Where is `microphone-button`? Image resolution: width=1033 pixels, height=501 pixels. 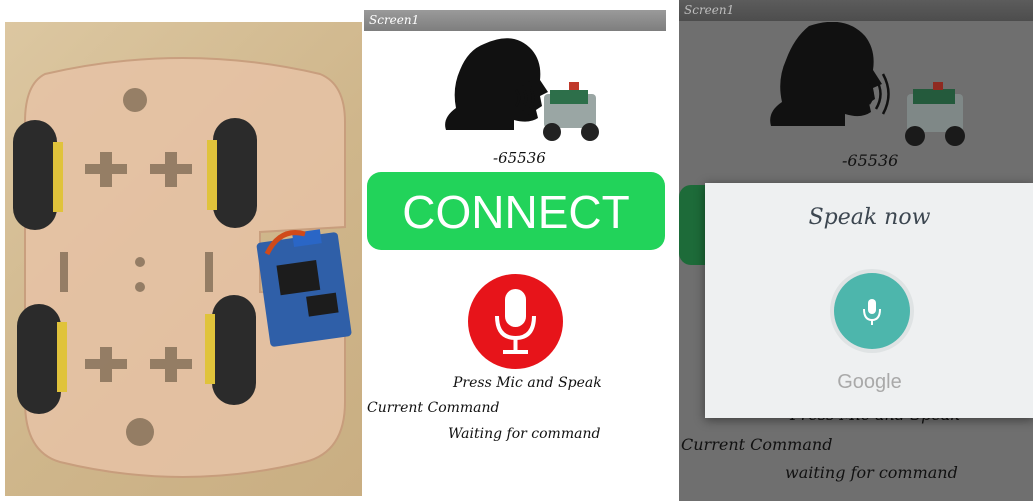
microphone-button is located at coordinates (515, 321).